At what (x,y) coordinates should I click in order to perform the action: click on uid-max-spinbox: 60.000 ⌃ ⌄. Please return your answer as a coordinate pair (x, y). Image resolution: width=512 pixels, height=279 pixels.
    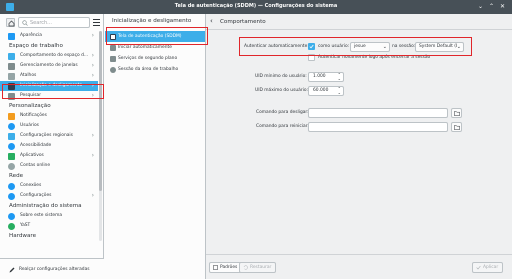
    Looking at the image, I should click on (326, 91).